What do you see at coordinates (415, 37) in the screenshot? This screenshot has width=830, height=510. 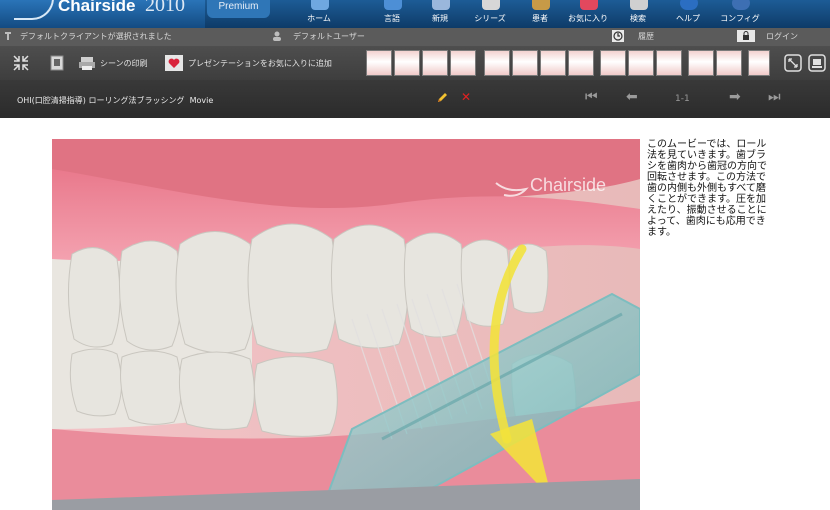 I see `status-bar: デフォルトクライアントが選択されました デフォルトユーザー 履歴 ログイン` at bounding box center [415, 37].